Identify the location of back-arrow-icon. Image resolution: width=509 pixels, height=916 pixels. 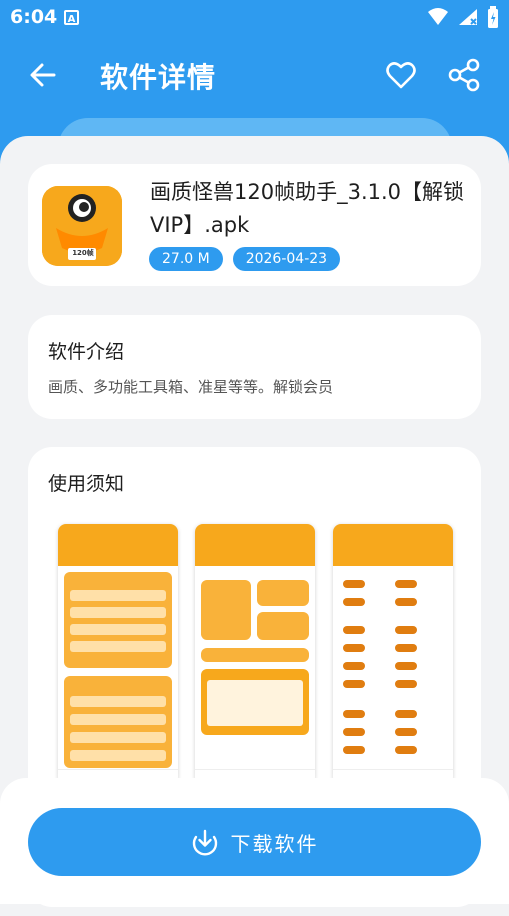
(43, 75).